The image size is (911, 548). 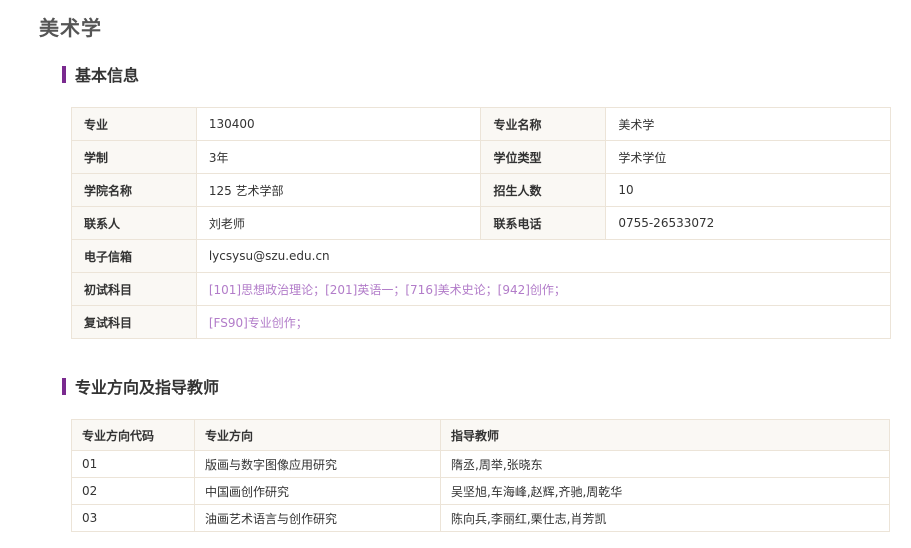 What do you see at coordinates (317, 435) in the screenshot?
I see `header-direction-name: 专业方向` at bounding box center [317, 435].